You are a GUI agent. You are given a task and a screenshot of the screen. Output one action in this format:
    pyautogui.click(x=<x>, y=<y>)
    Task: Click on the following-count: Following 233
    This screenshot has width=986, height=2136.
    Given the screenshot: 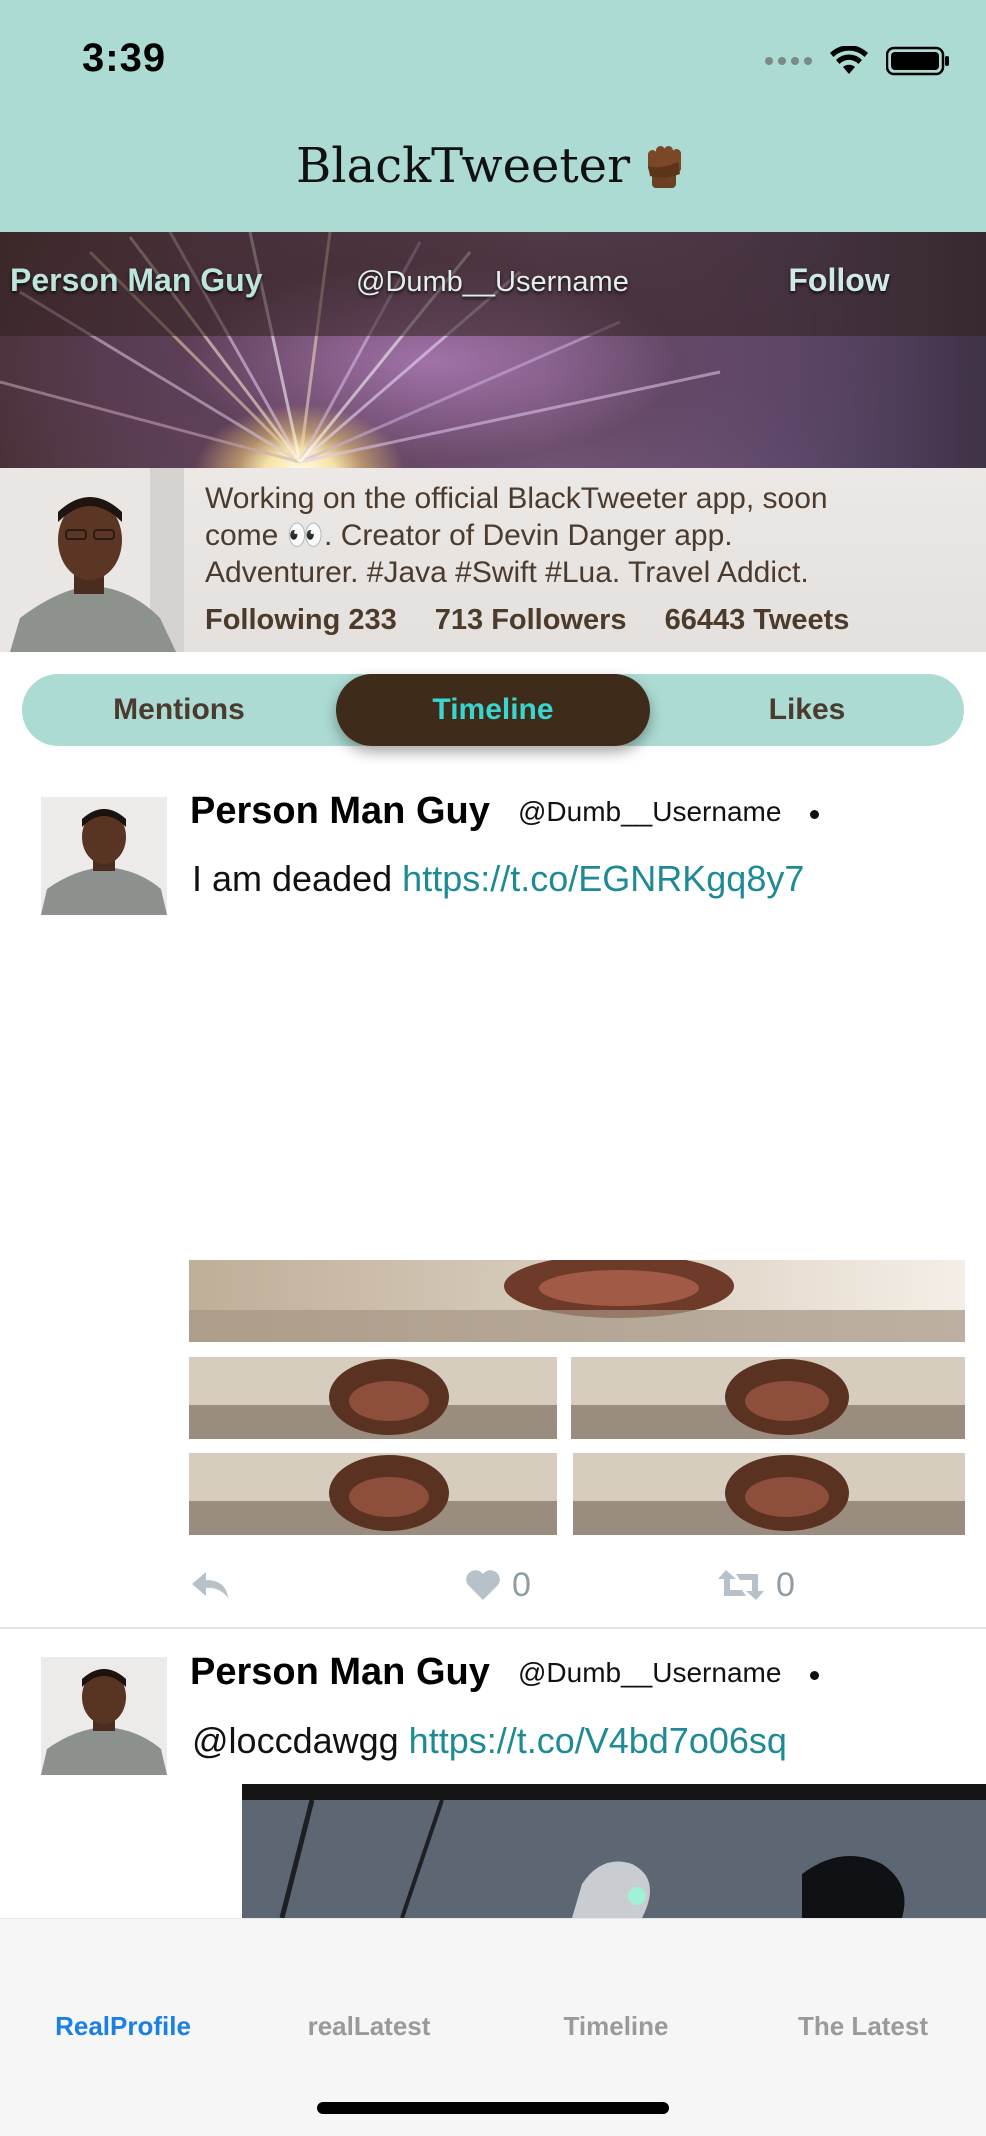 What is the action you would take?
    pyautogui.click(x=301, y=620)
    